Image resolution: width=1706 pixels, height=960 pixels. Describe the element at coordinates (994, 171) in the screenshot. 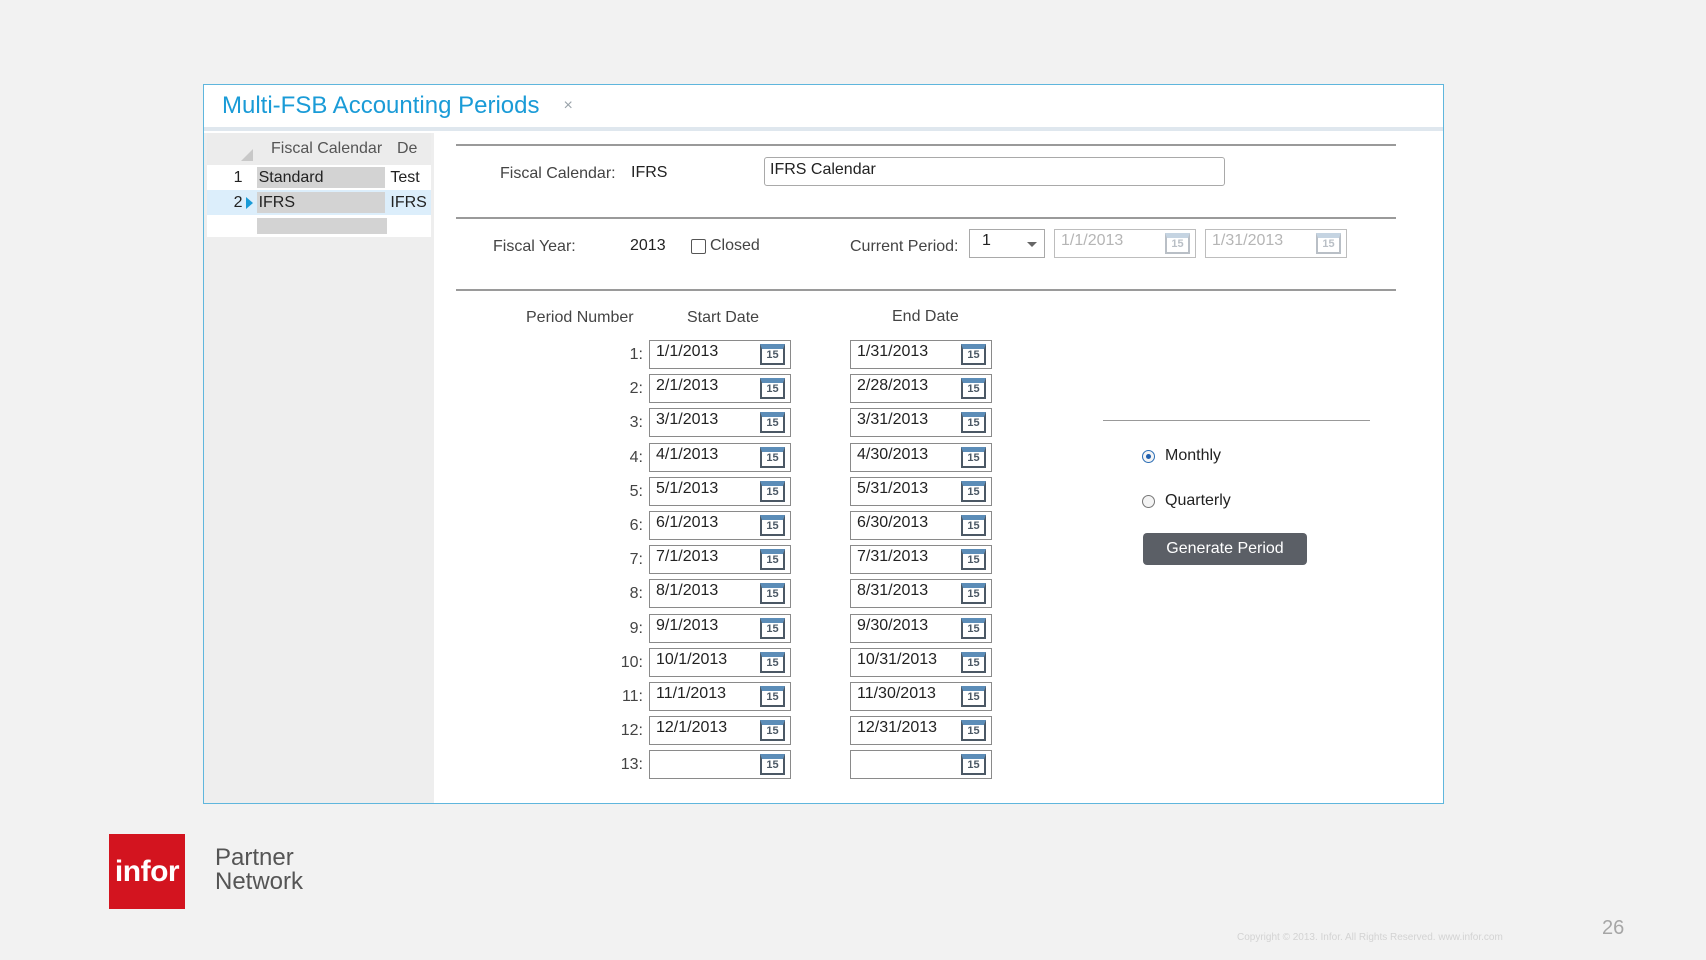

I see `fiscal-calendar-description-field: IFRS Calendar` at that location.